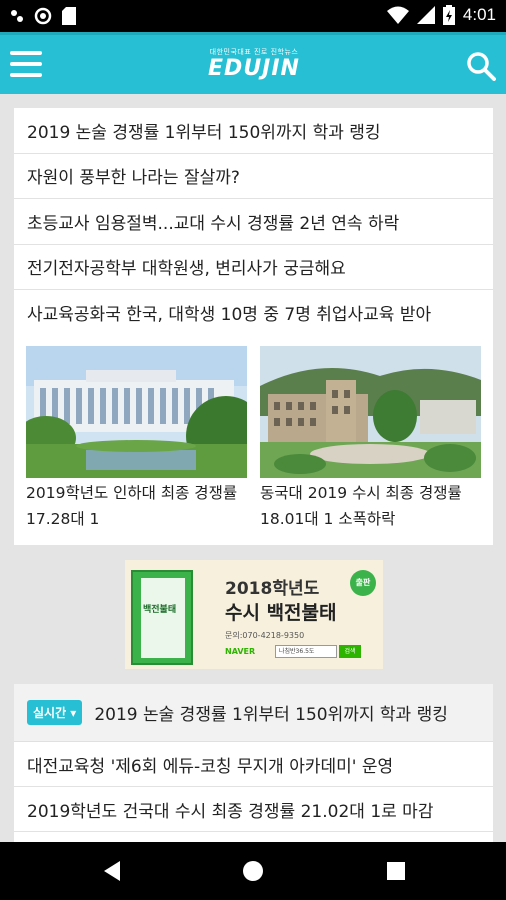 The height and width of the screenshot is (900, 506). Describe the element at coordinates (253, 313) in the screenshot. I see `headline-item: 사교육공화국 한국, 대학생 10명 중 7명 취업사교육 받아` at that location.